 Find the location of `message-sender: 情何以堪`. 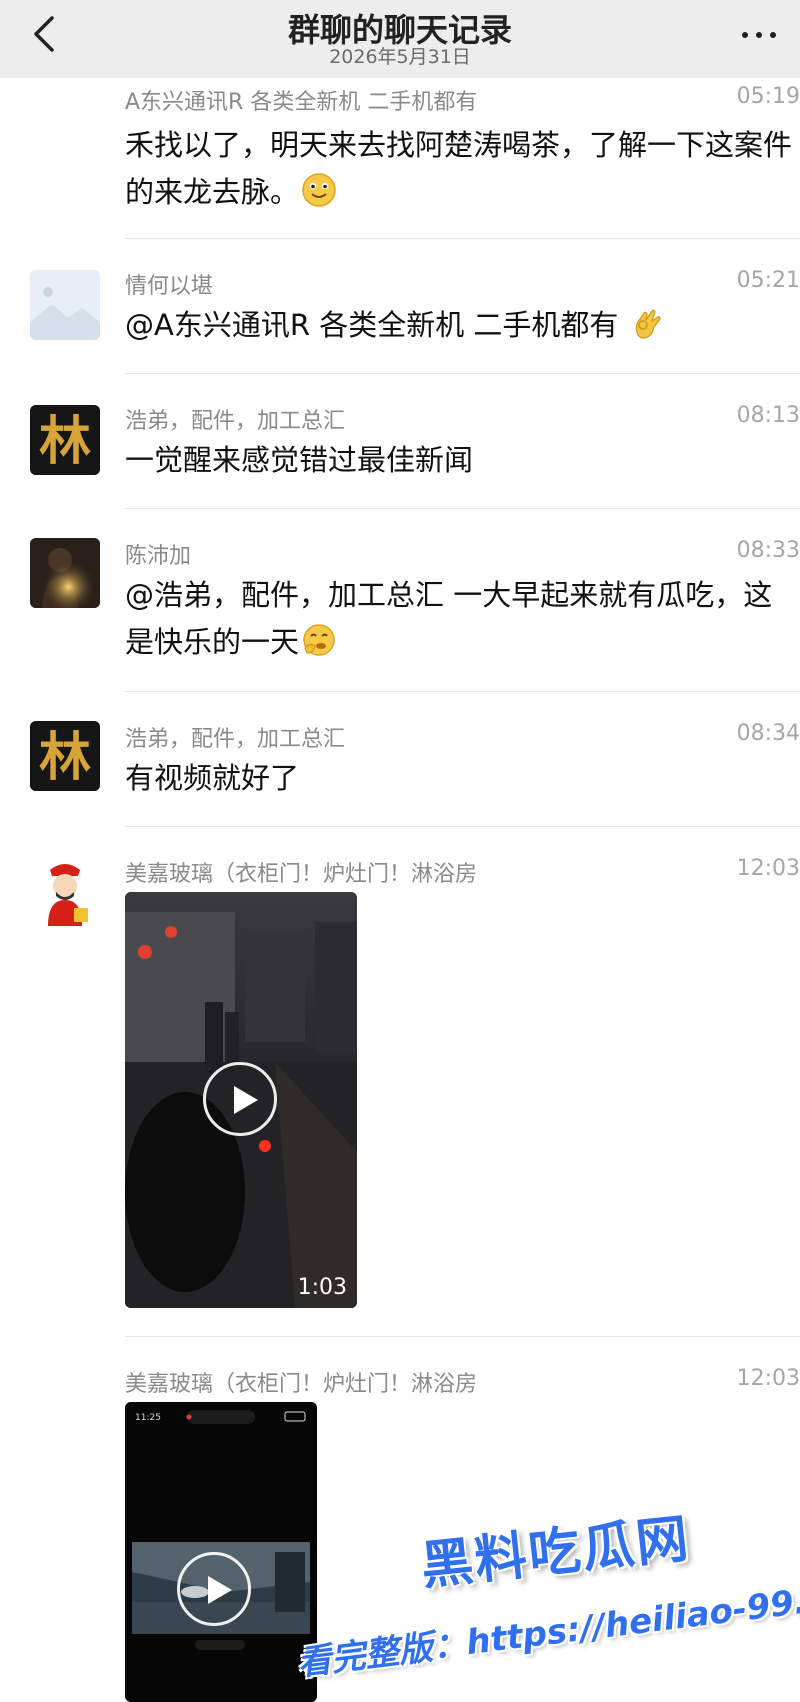

message-sender: 情何以堪 is located at coordinates (169, 286).